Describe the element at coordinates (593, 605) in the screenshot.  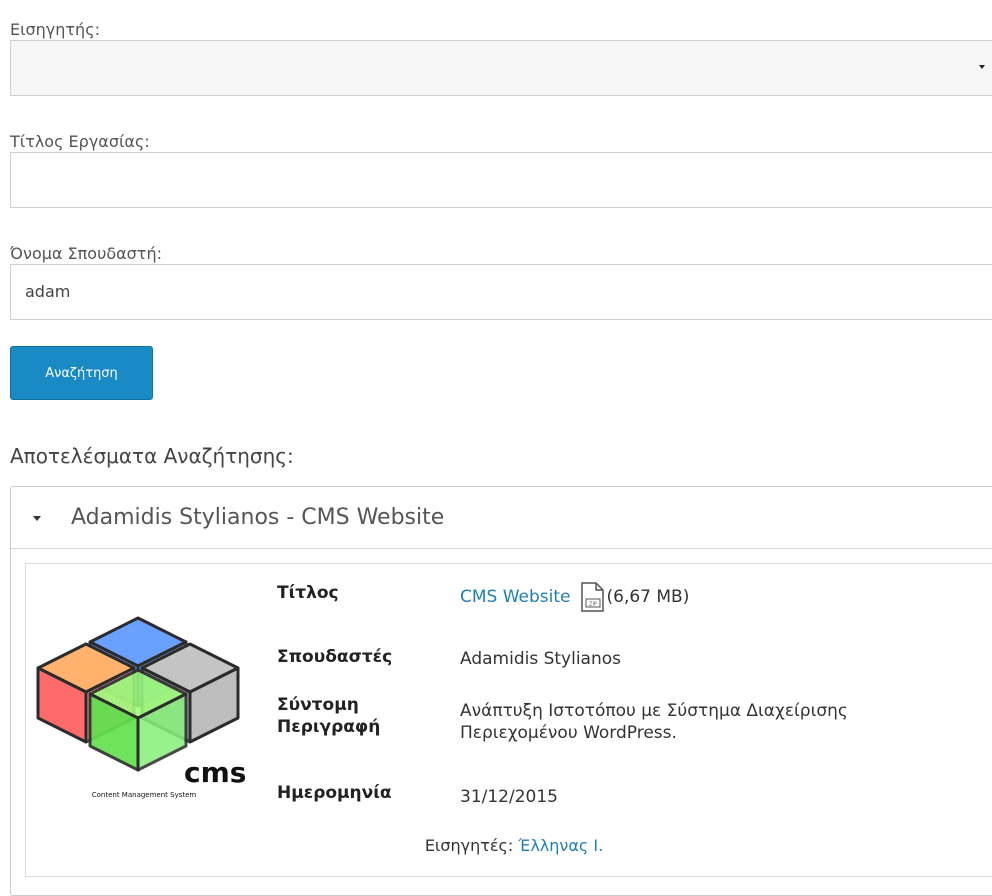
I see `svg-text: ZIP` at that location.